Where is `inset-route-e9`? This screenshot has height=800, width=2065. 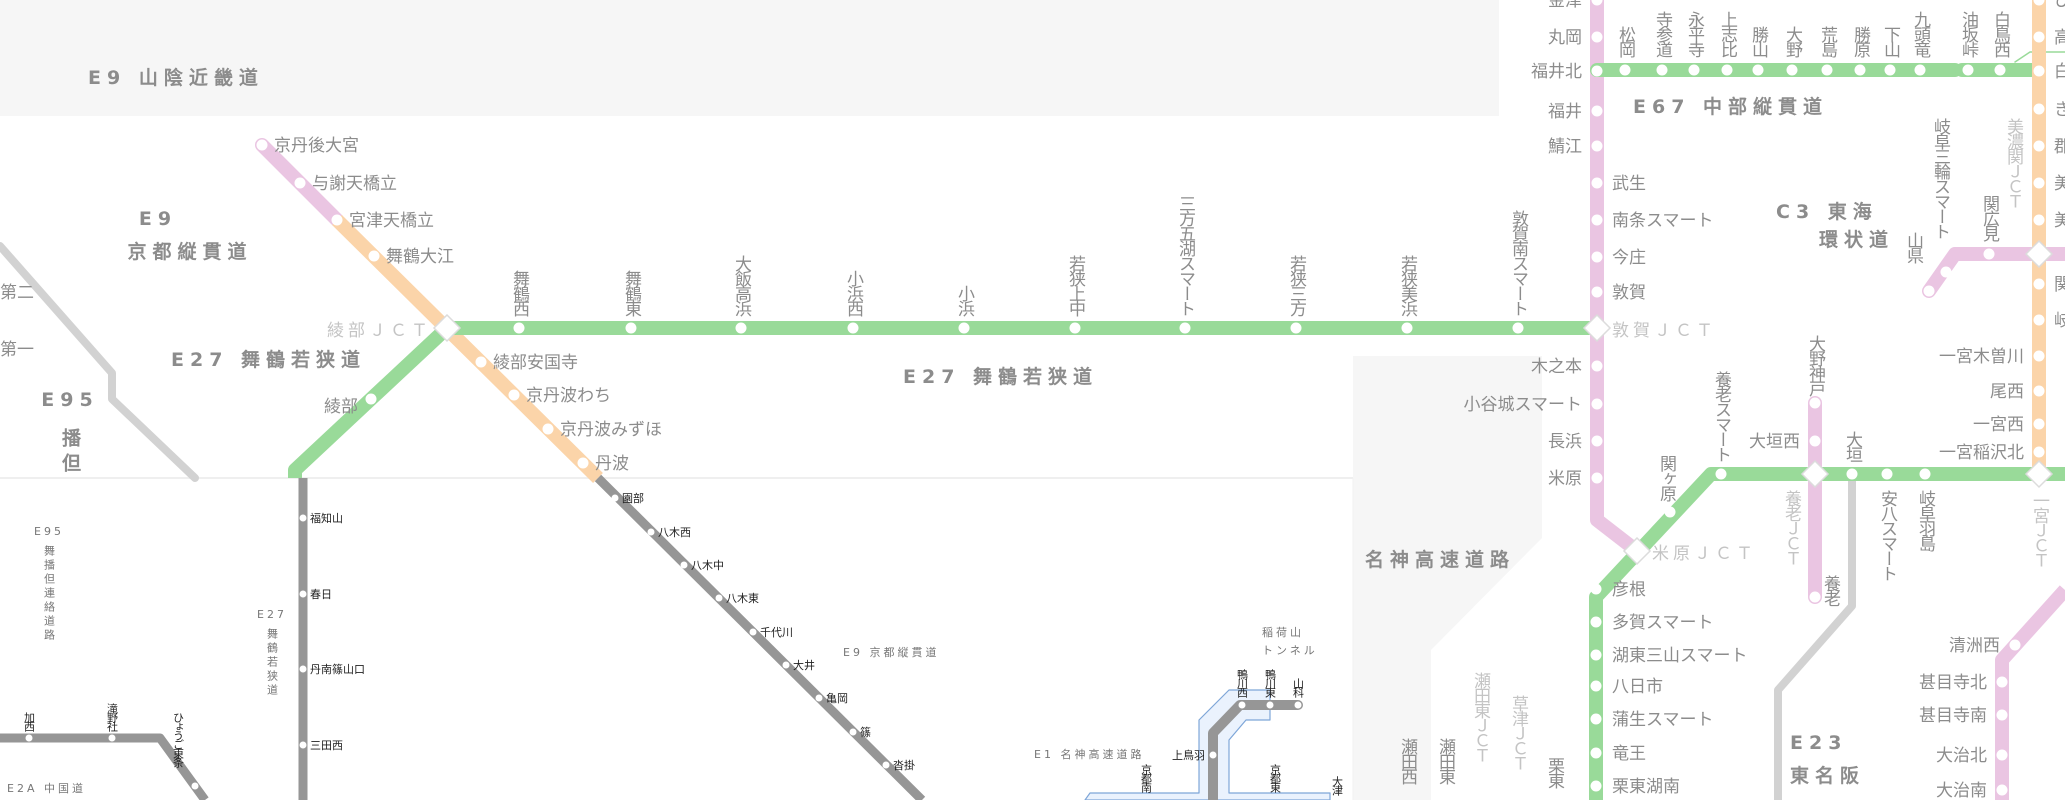
inset-route-e9 is located at coordinates (760, 637).